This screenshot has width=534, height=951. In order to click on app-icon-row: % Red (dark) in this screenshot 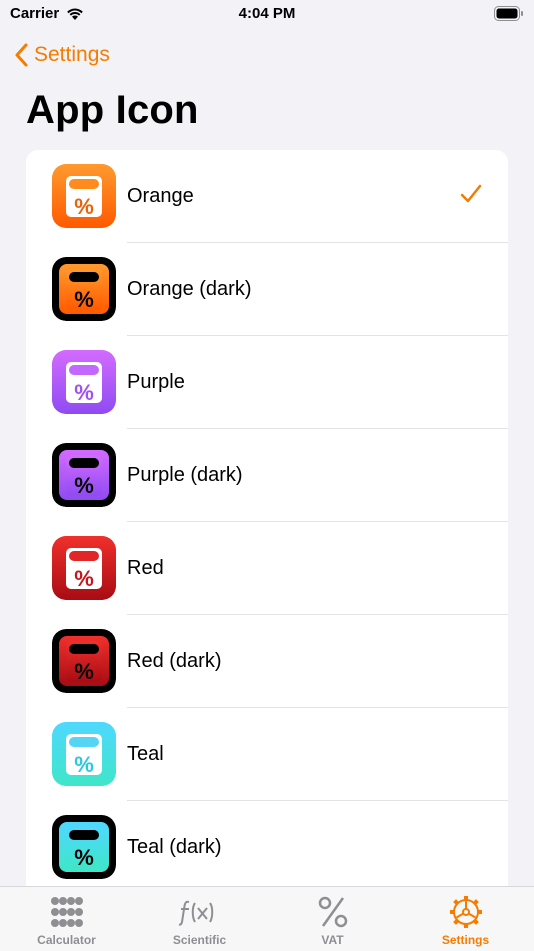, I will do `click(267, 661)`.